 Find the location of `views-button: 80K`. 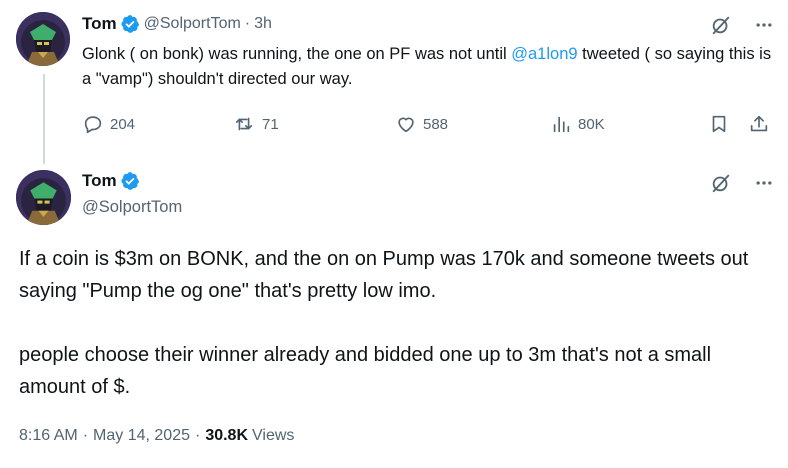

views-button: 80K is located at coordinates (577, 124).